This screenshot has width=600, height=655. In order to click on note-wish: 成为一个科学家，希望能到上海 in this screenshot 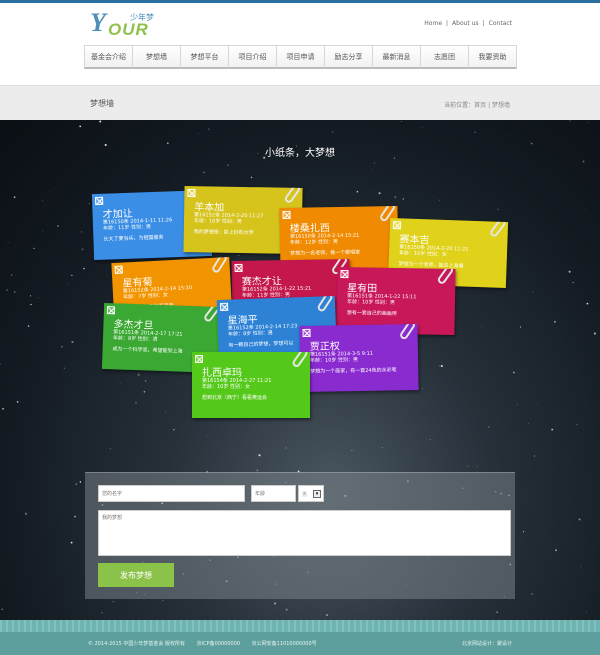, I will do `click(147, 350)`.